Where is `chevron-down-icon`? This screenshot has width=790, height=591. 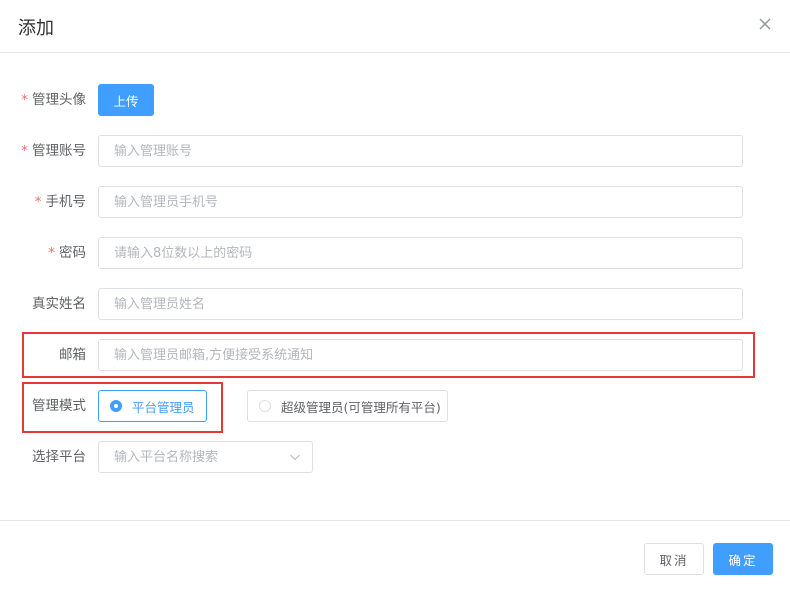 chevron-down-icon is located at coordinates (295, 457).